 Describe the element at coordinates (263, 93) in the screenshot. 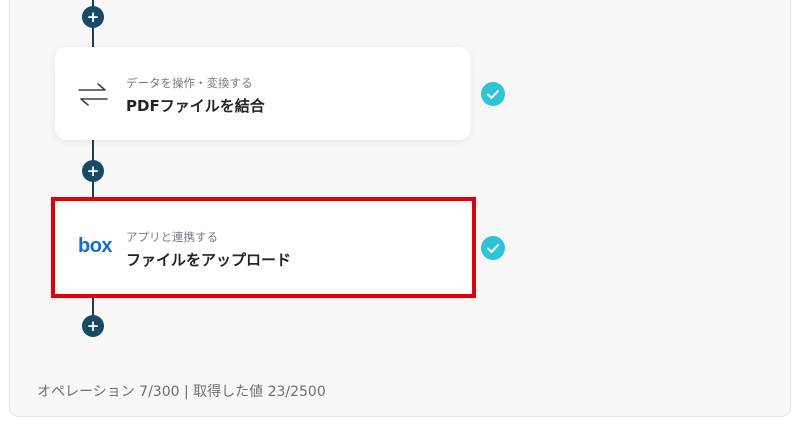

I see `step-card-merge-pdf: データを操作・変換する PDFファイルを結合` at that location.